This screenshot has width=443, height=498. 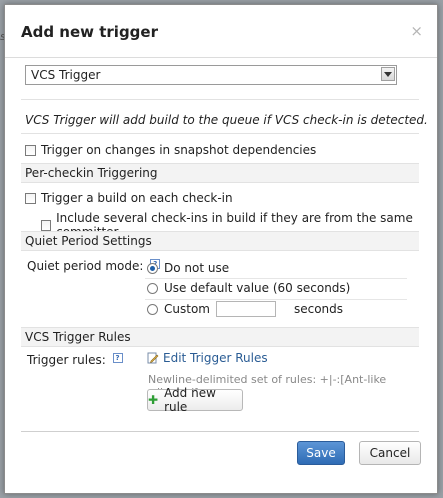 What do you see at coordinates (46, 225) in the screenshot?
I see `include-several-checkbox` at bounding box center [46, 225].